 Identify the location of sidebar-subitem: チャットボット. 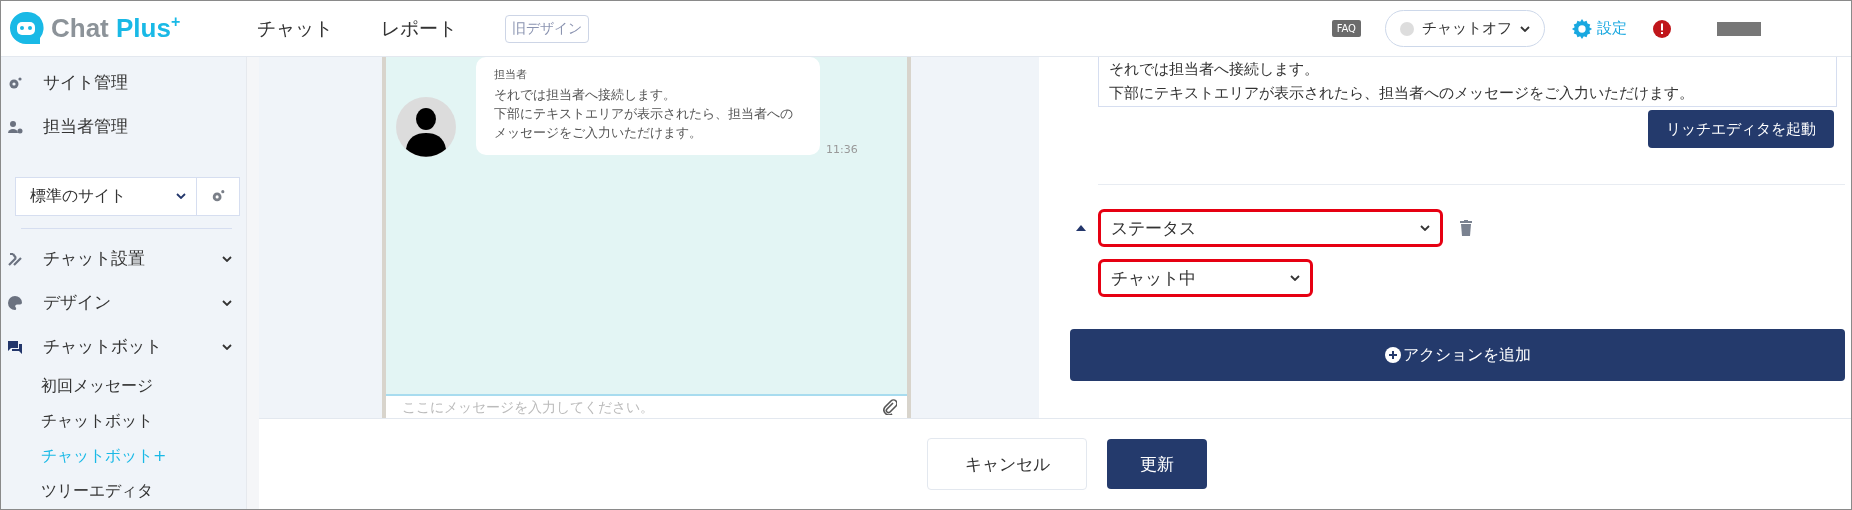
(123, 421).